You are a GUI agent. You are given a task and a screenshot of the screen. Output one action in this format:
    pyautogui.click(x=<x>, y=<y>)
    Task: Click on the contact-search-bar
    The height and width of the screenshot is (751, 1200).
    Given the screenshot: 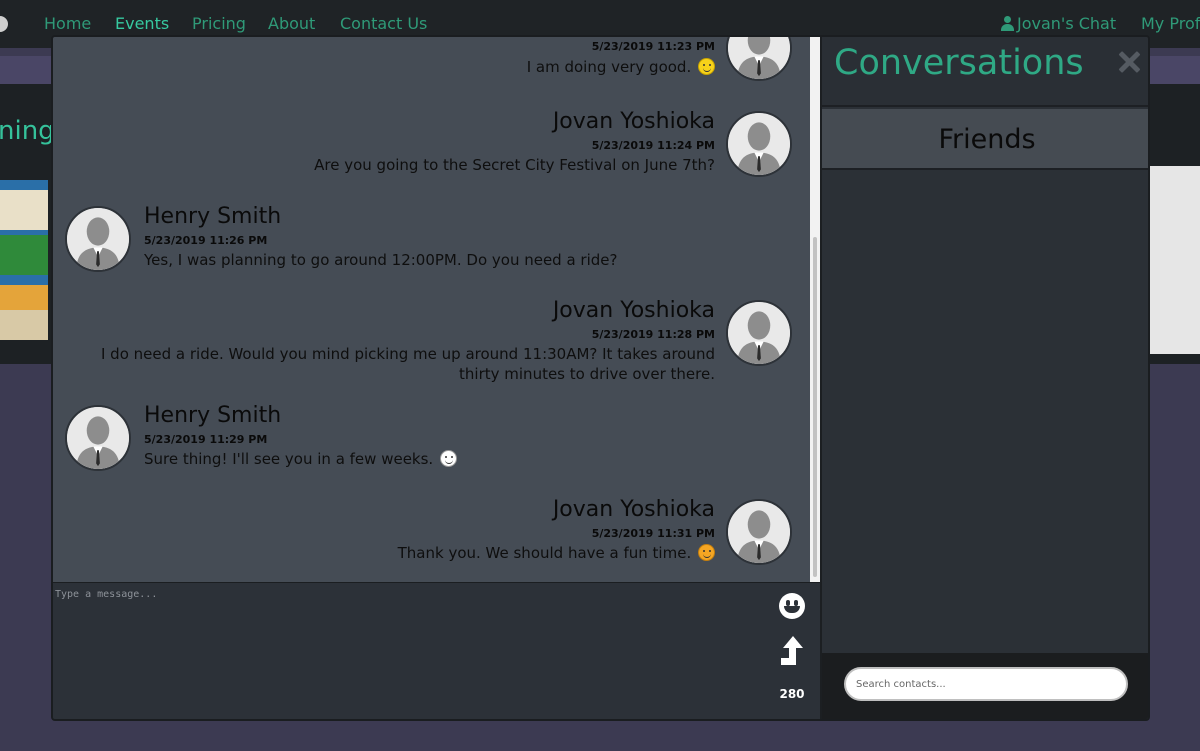 What is the action you would take?
    pyautogui.click(x=985, y=686)
    